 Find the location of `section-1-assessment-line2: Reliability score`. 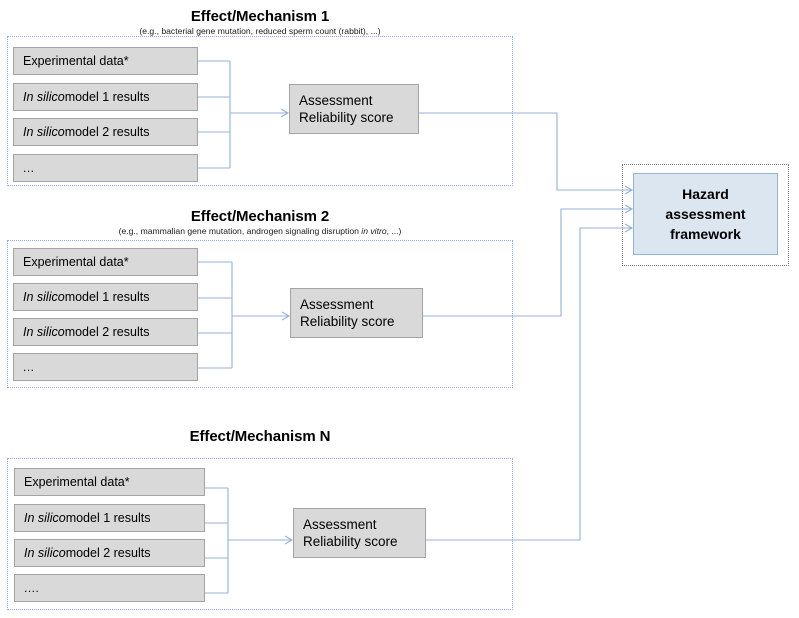

section-1-assessment-line2: Reliability score is located at coordinates (346, 117).